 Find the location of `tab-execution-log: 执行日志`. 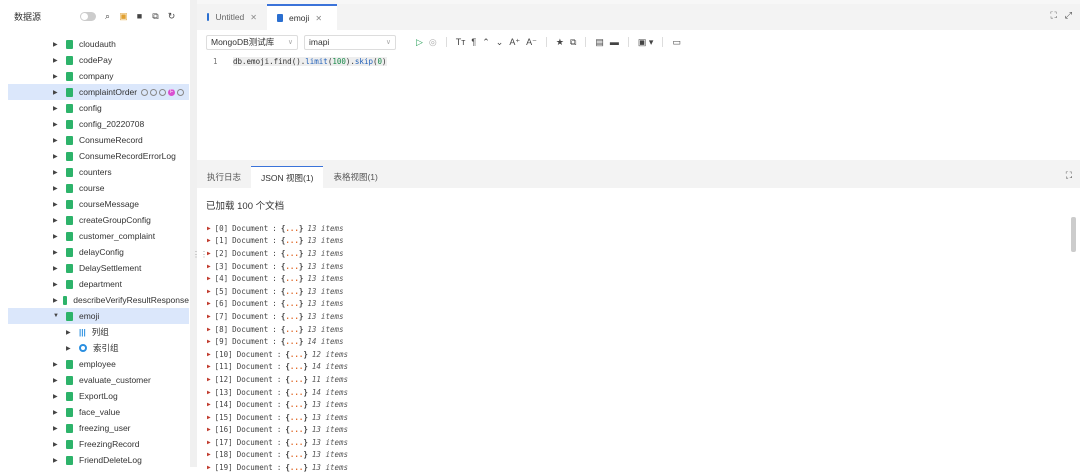

tab-execution-log: 执行日志 is located at coordinates (224, 177).